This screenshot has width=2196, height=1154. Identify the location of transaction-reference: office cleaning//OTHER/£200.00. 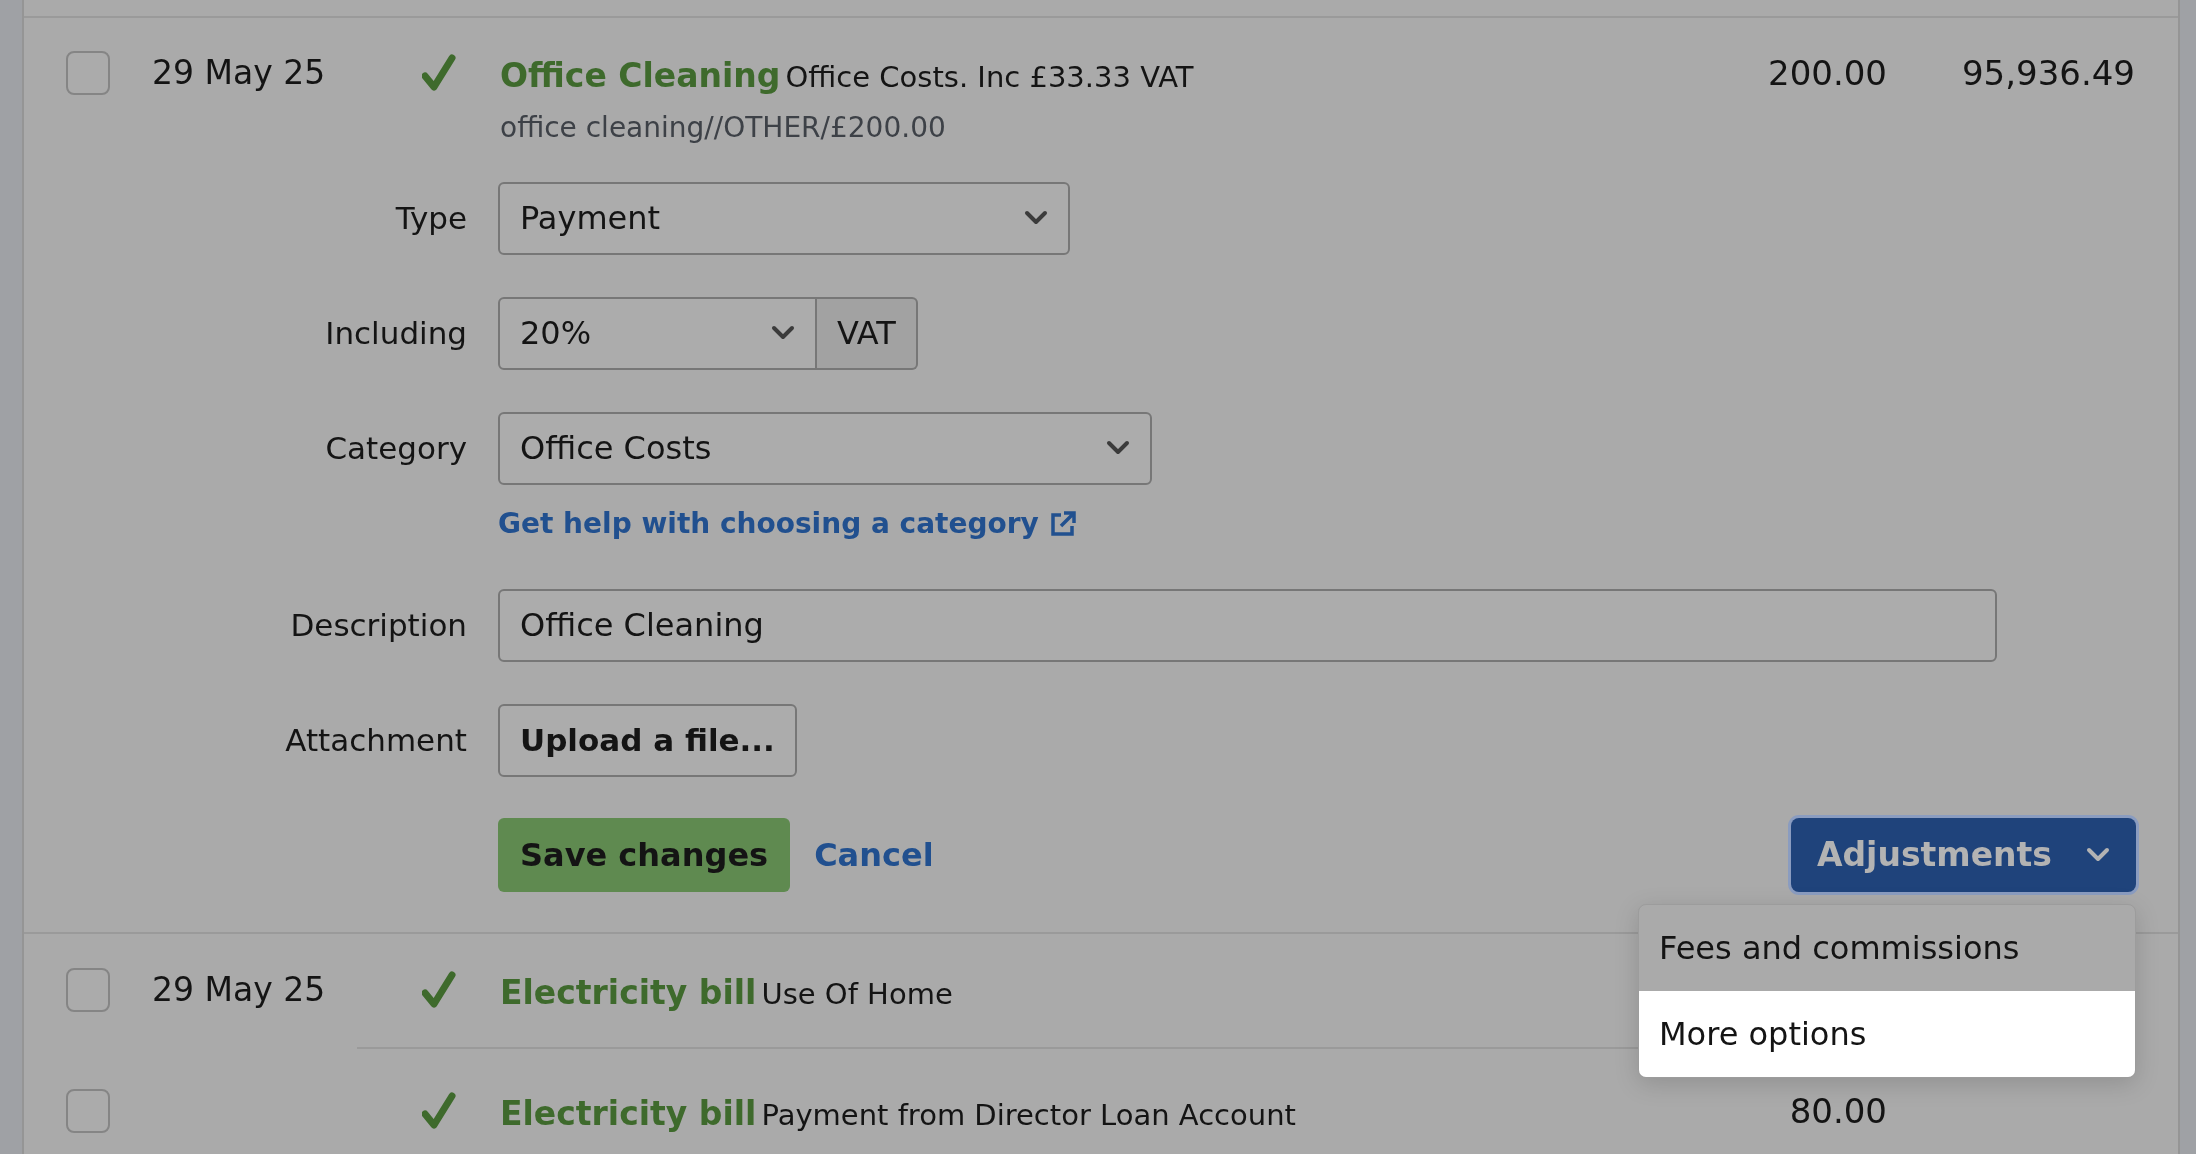
(723, 127).